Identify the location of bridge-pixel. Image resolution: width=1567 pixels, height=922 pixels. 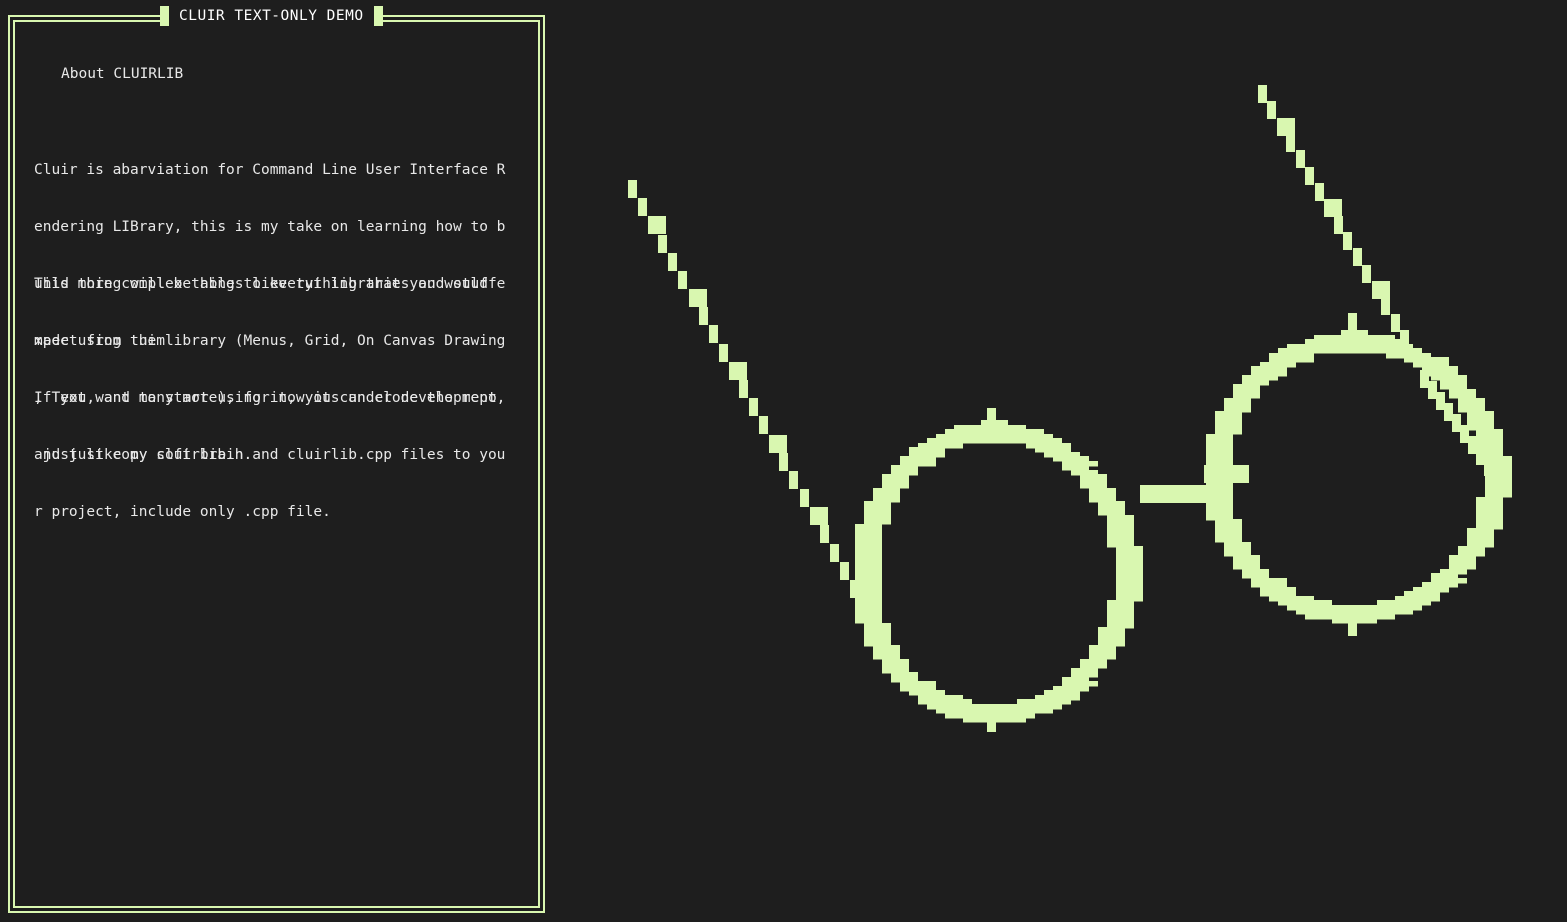
(1180, 494).